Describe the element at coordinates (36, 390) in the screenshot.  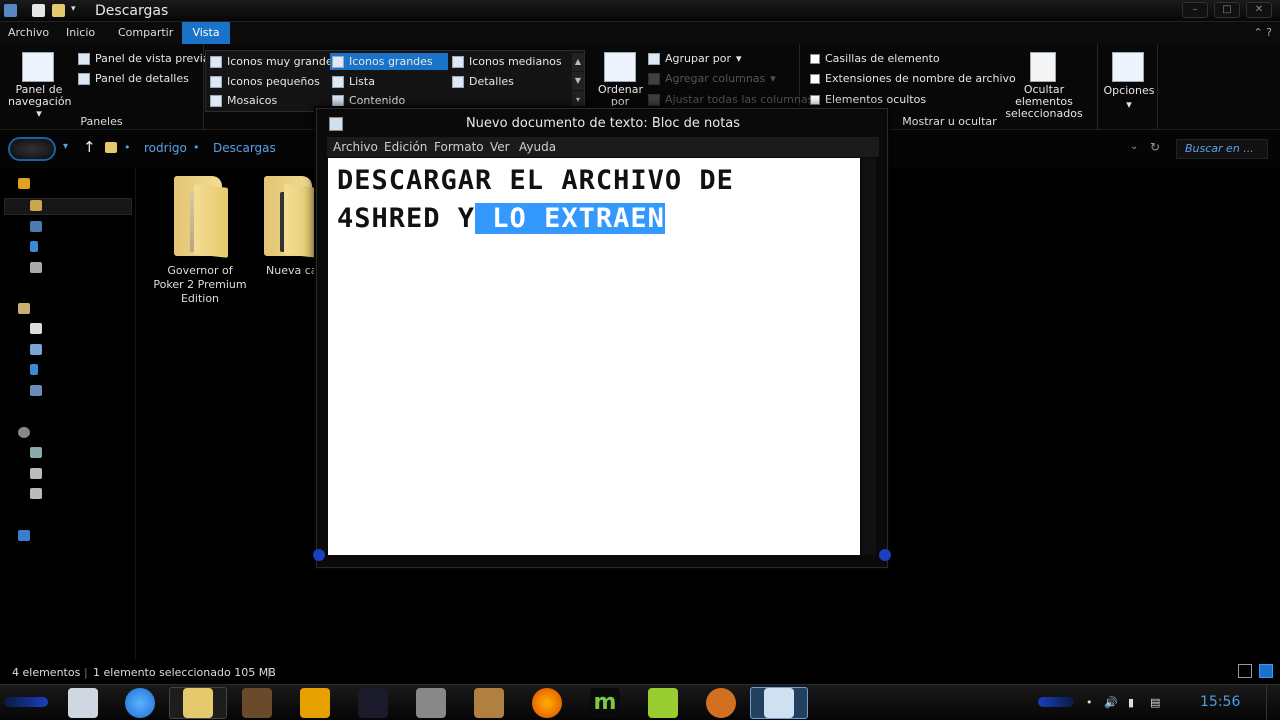
I see `videos-icon` at that location.